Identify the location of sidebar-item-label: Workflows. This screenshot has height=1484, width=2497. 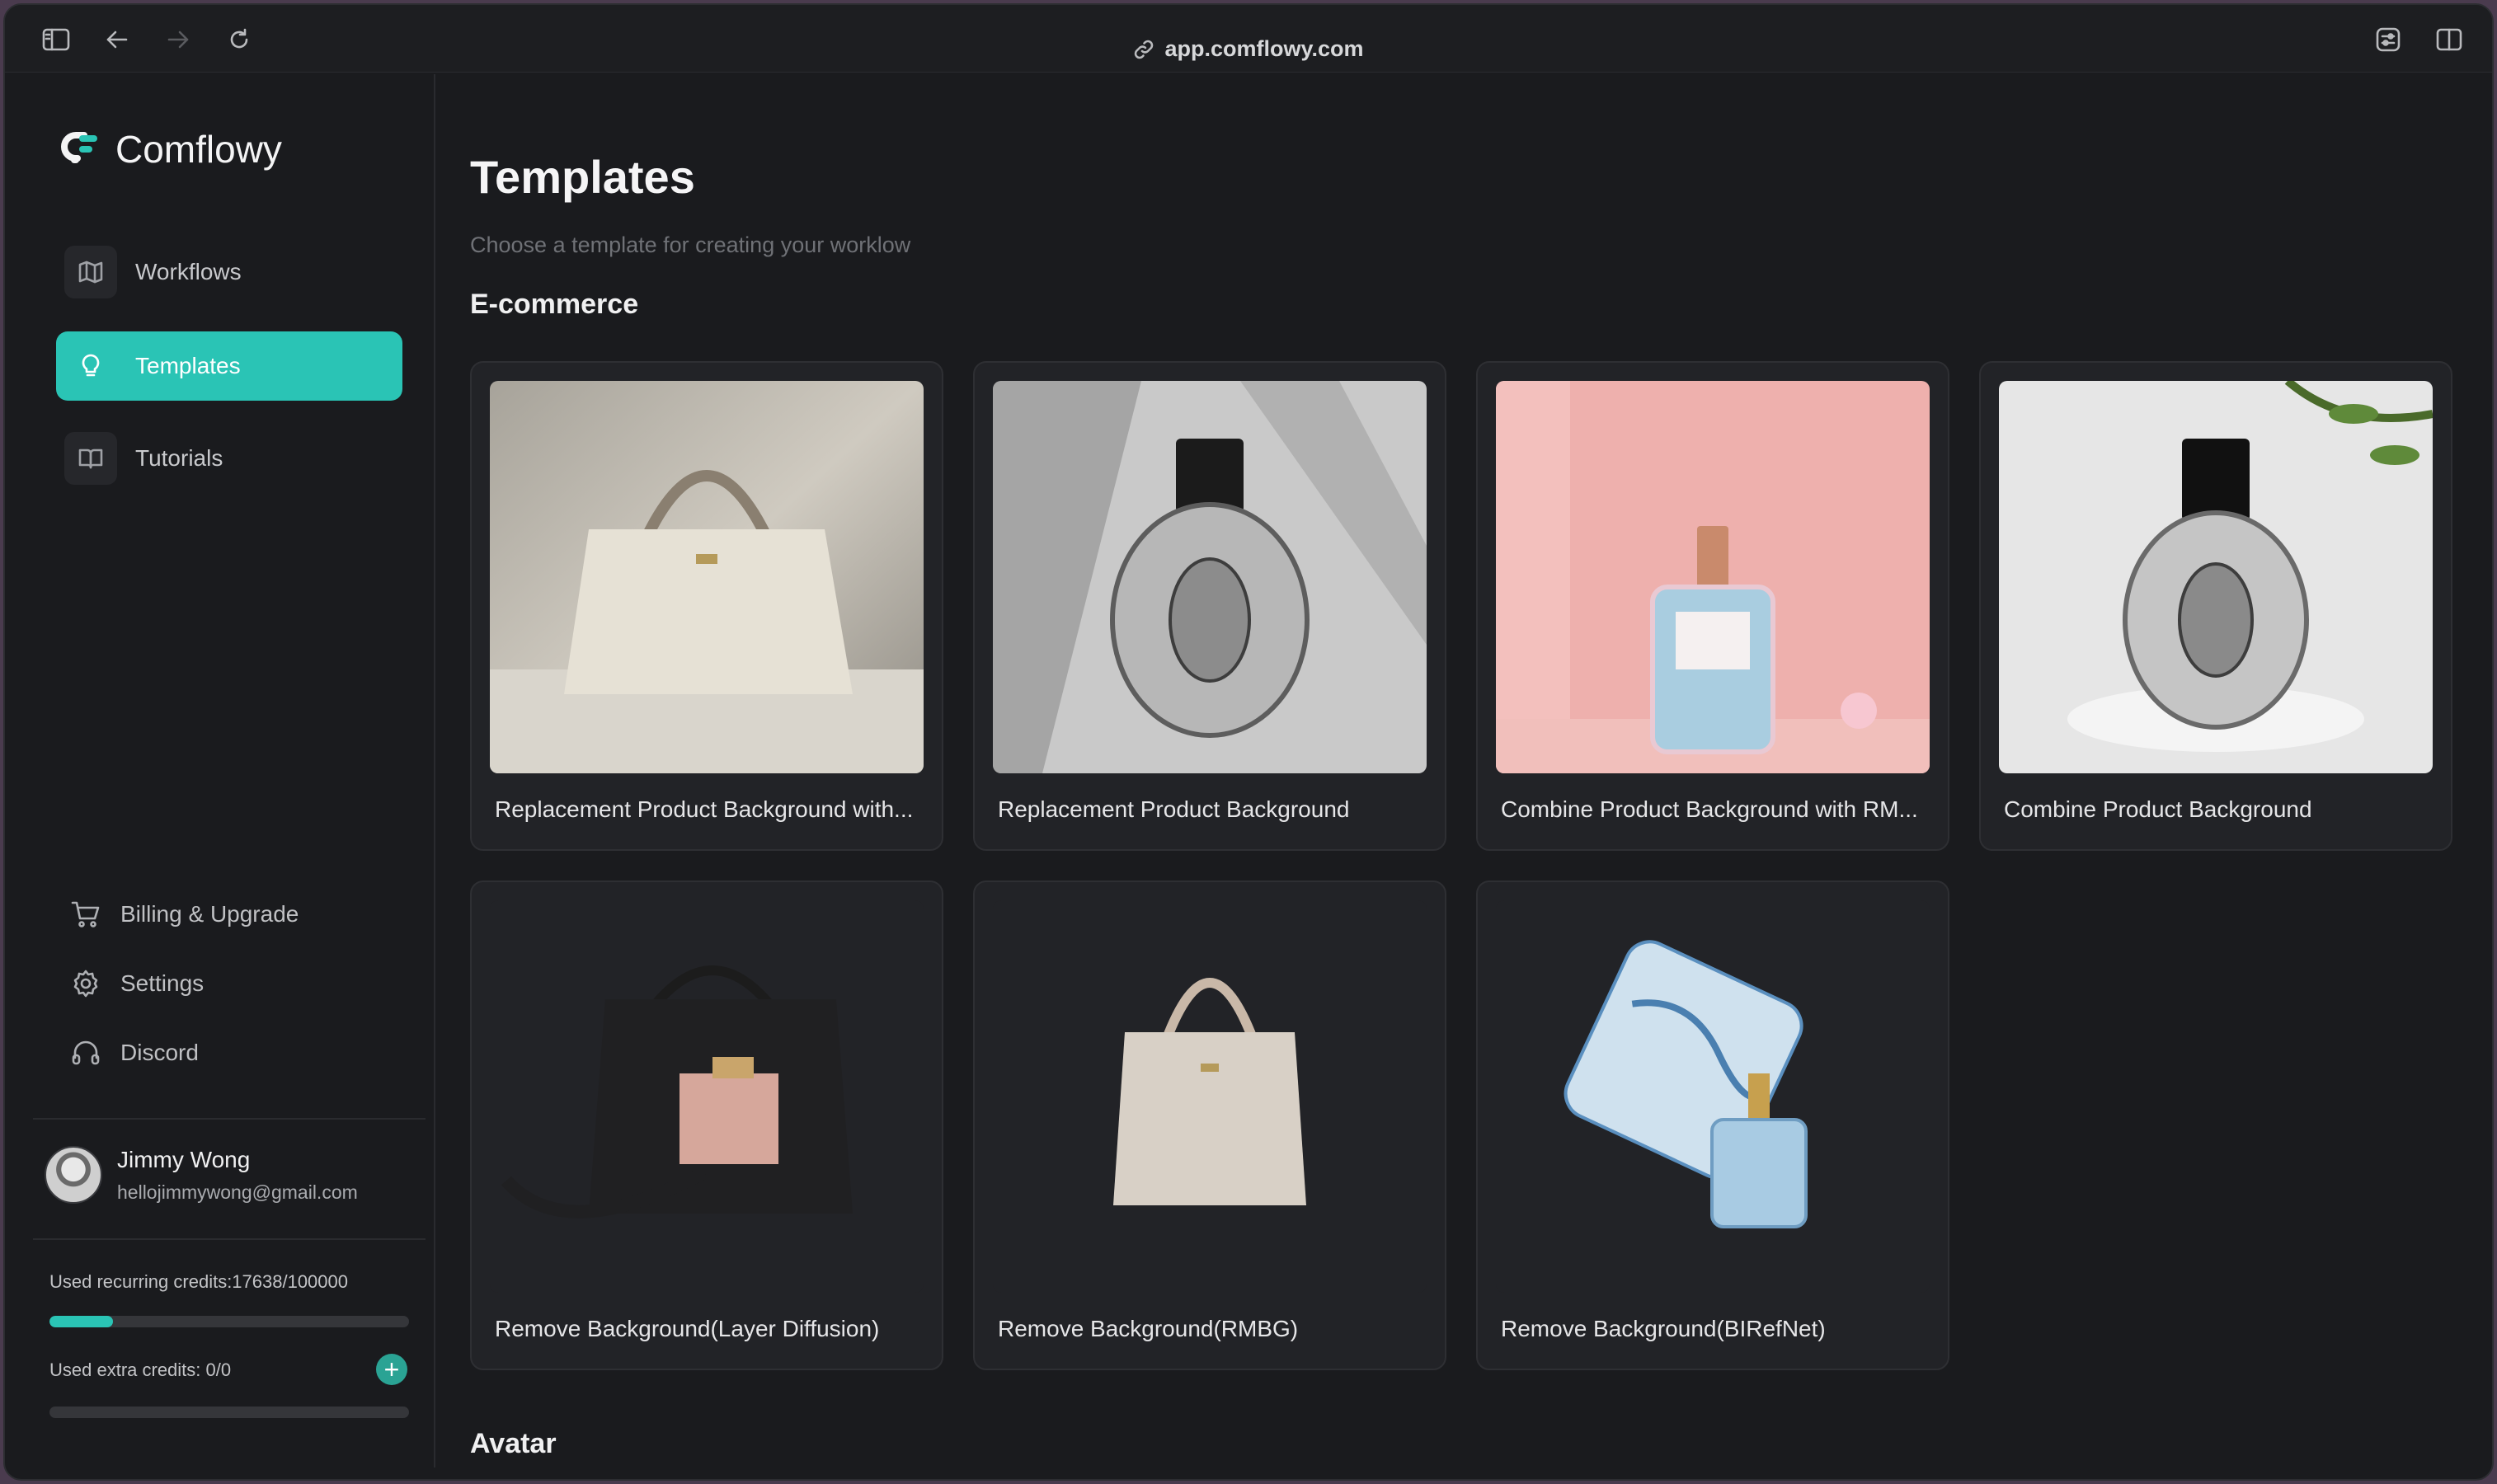
(188, 271).